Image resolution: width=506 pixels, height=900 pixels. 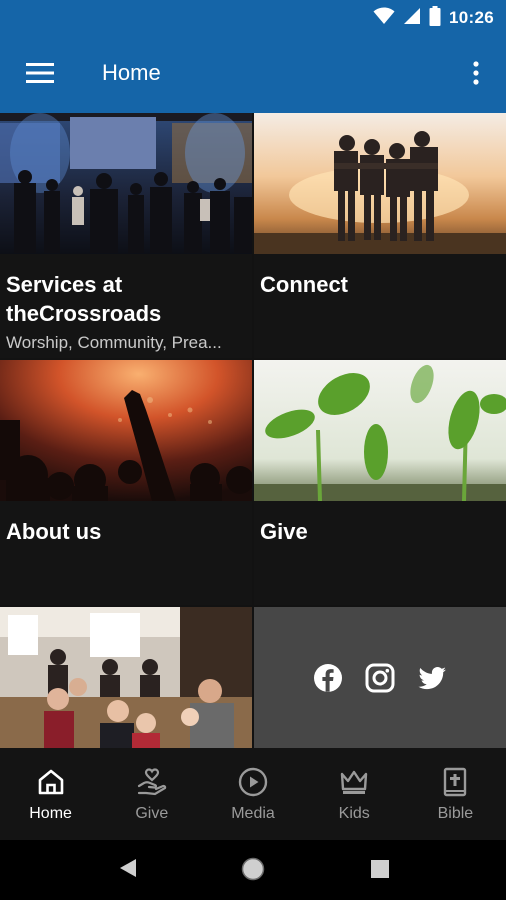 I want to click on app-bar: Home, so click(x=253, y=74).